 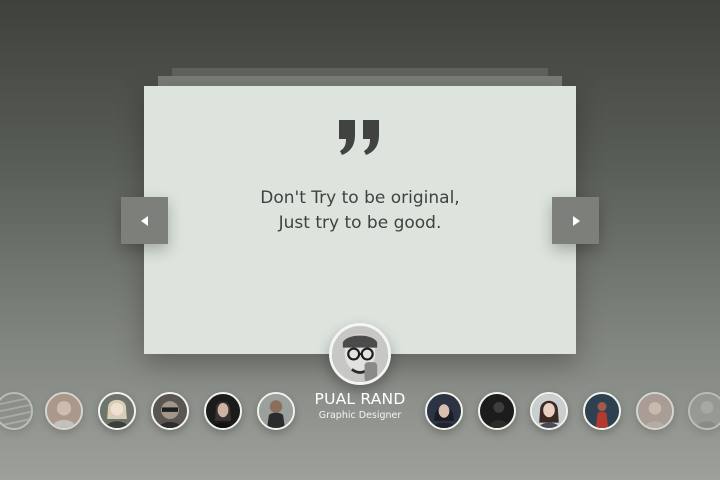 I want to click on woman-smiling-avatar, so click(x=549, y=411).